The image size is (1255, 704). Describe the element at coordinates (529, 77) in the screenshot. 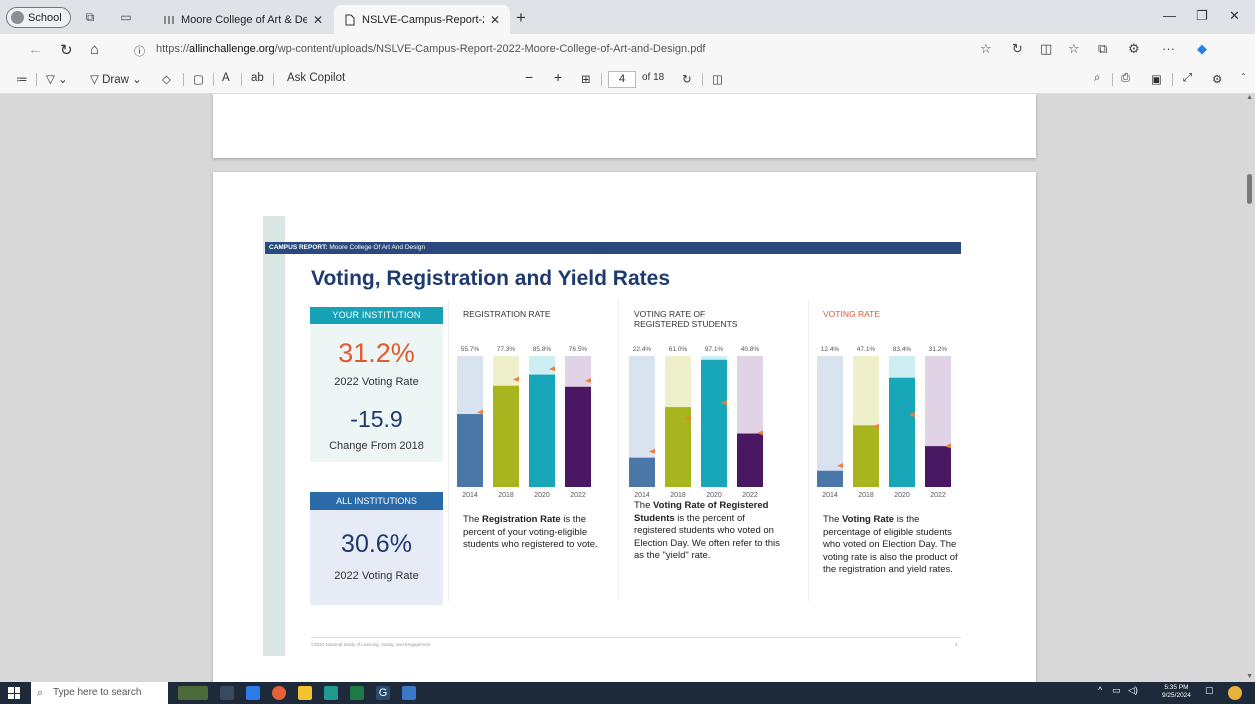

I see `zoom-out-button: −` at that location.